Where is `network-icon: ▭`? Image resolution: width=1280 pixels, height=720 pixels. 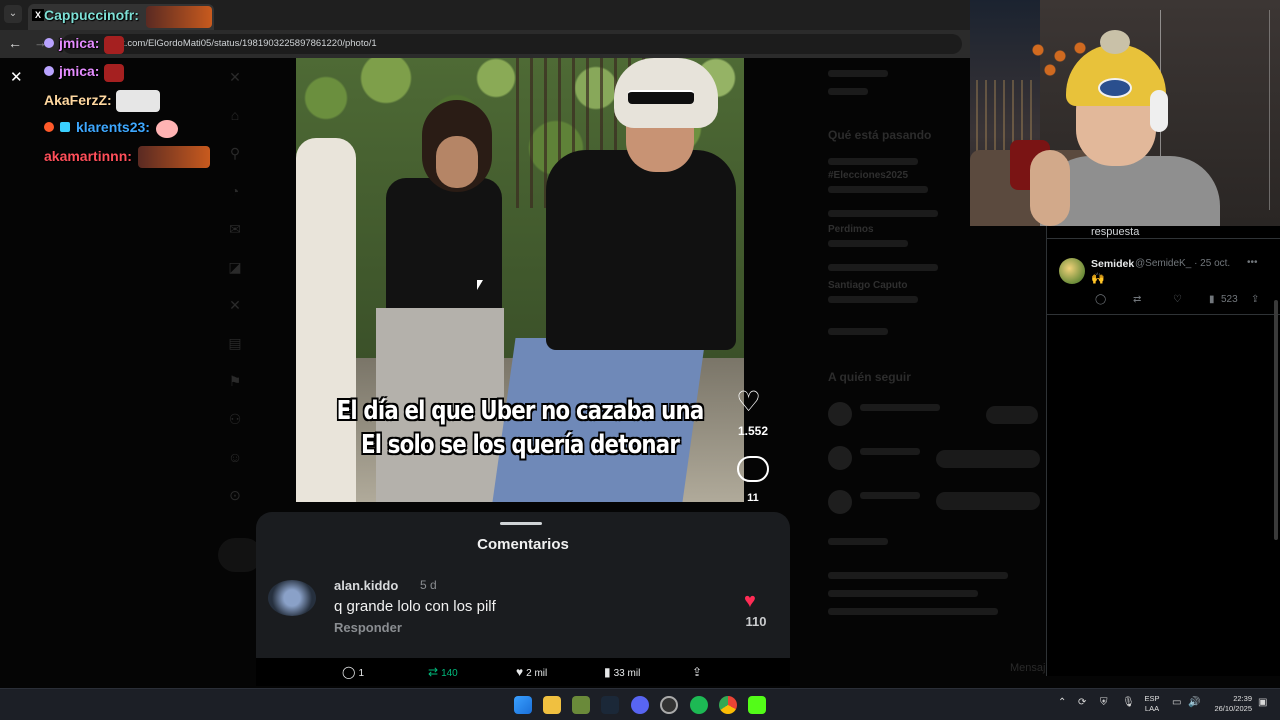
network-icon: ▭ is located at coordinates (1176, 702).